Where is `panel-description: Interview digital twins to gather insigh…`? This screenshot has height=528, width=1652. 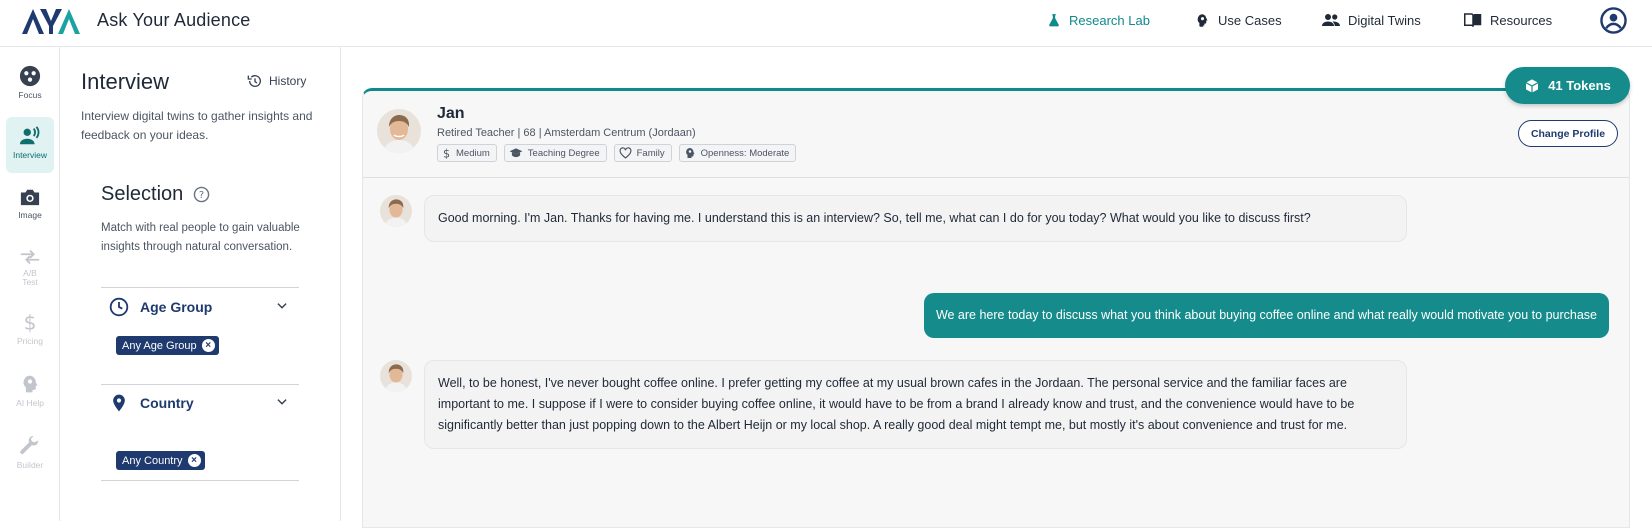 panel-description: Interview digital twins to gather insigh… is located at coordinates (197, 125).